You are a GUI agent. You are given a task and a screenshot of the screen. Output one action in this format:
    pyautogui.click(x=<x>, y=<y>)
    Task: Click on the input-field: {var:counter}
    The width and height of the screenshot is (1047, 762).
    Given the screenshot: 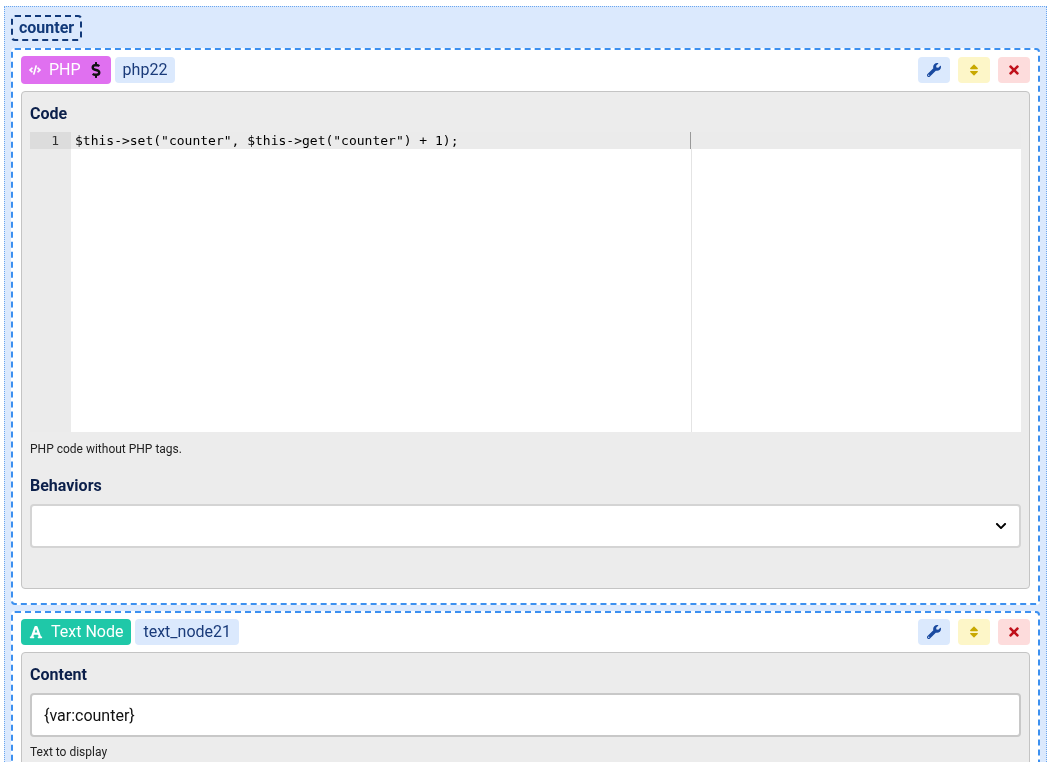 What is the action you would take?
    pyautogui.click(x=525, y=715)
    